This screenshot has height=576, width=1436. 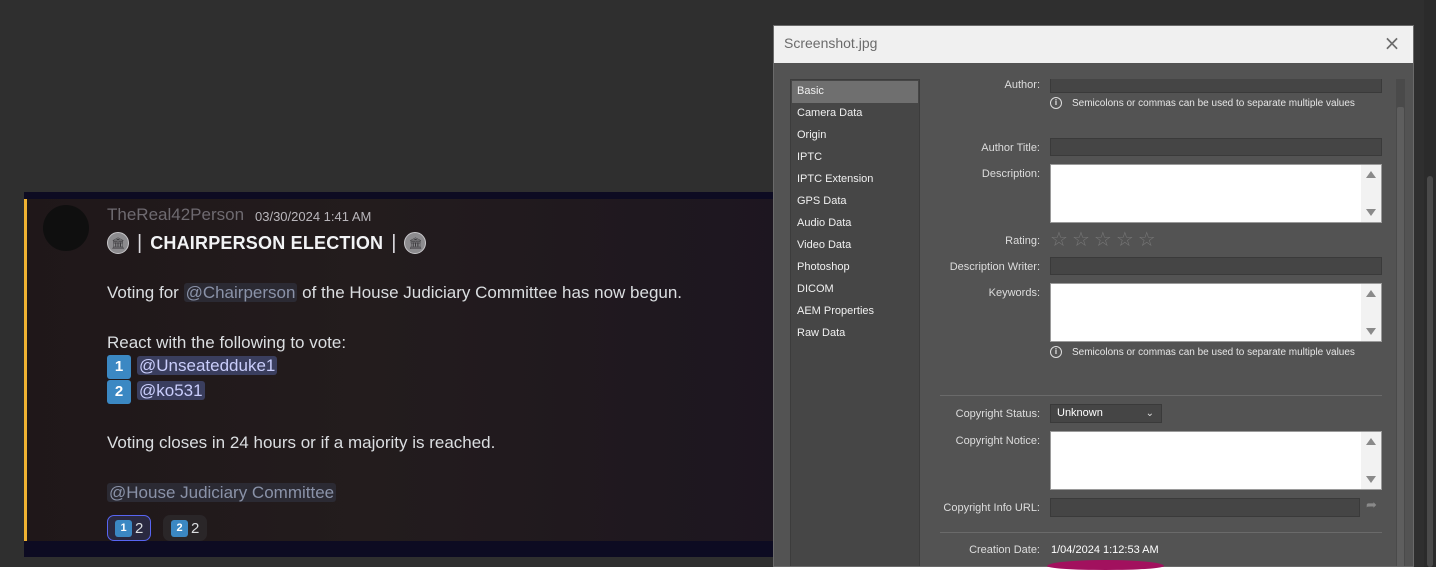 What do you see at coordinates (1022, 241) in the screenshot?
I see `rating-label: Rating:` at bounding box center [1022, 241].